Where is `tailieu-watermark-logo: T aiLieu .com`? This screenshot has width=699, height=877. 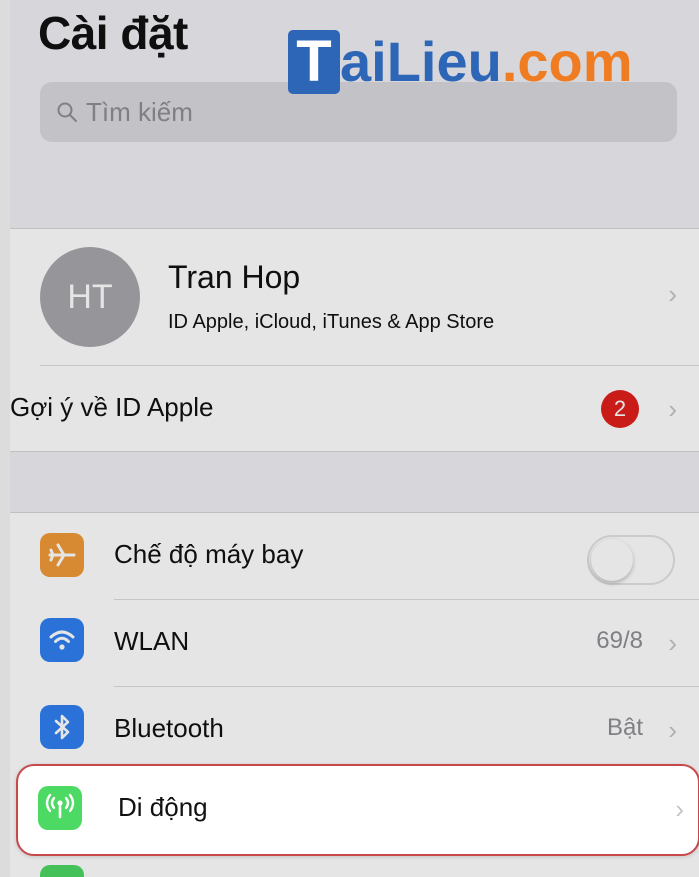
tailieu-watermark-logo: T aiLieu .com is located at coordinates (460, 62).